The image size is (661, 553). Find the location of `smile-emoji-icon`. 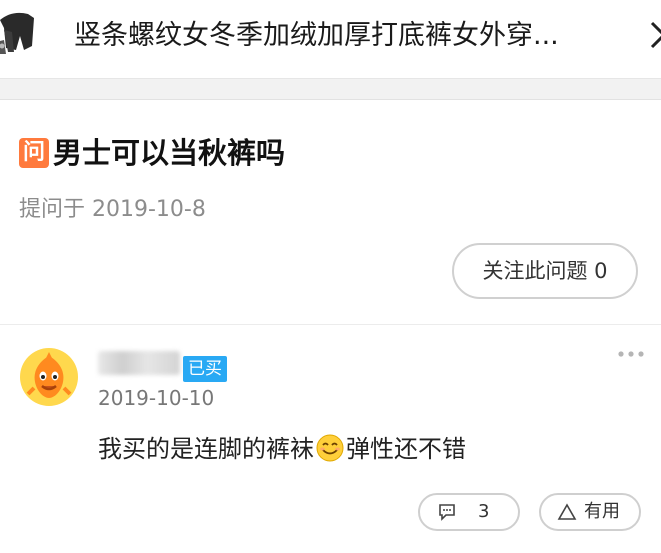

smile-emoji-icon is located at coordinates (330, 448).